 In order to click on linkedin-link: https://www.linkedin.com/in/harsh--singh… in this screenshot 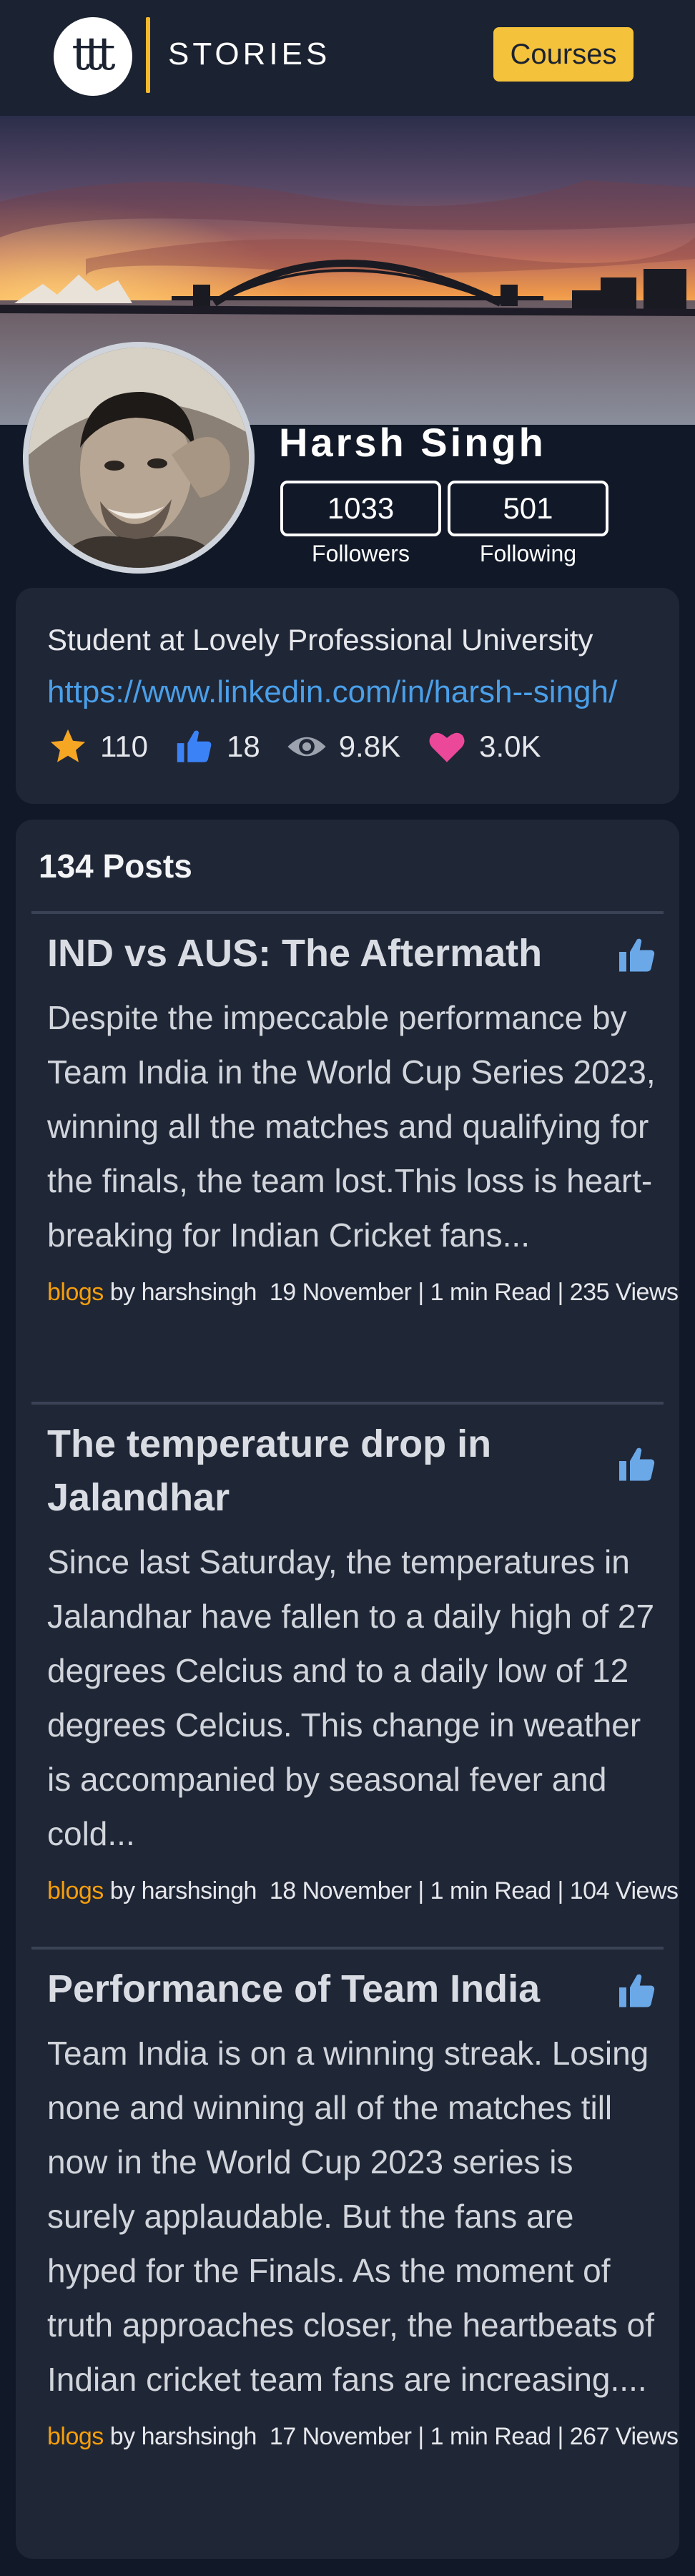, I will do `click(332, 692)`.